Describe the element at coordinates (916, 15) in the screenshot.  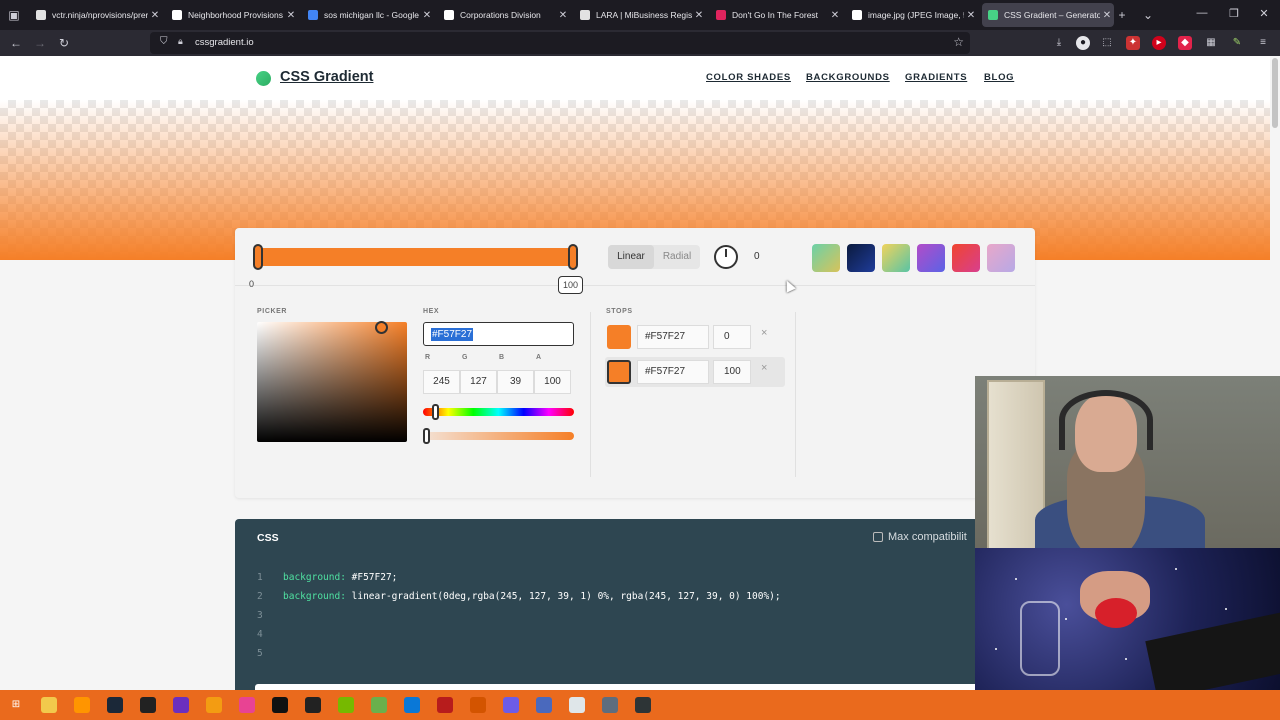
I see `tab-title: image.jpg (JPEG Image, 512 × 1` at that location.